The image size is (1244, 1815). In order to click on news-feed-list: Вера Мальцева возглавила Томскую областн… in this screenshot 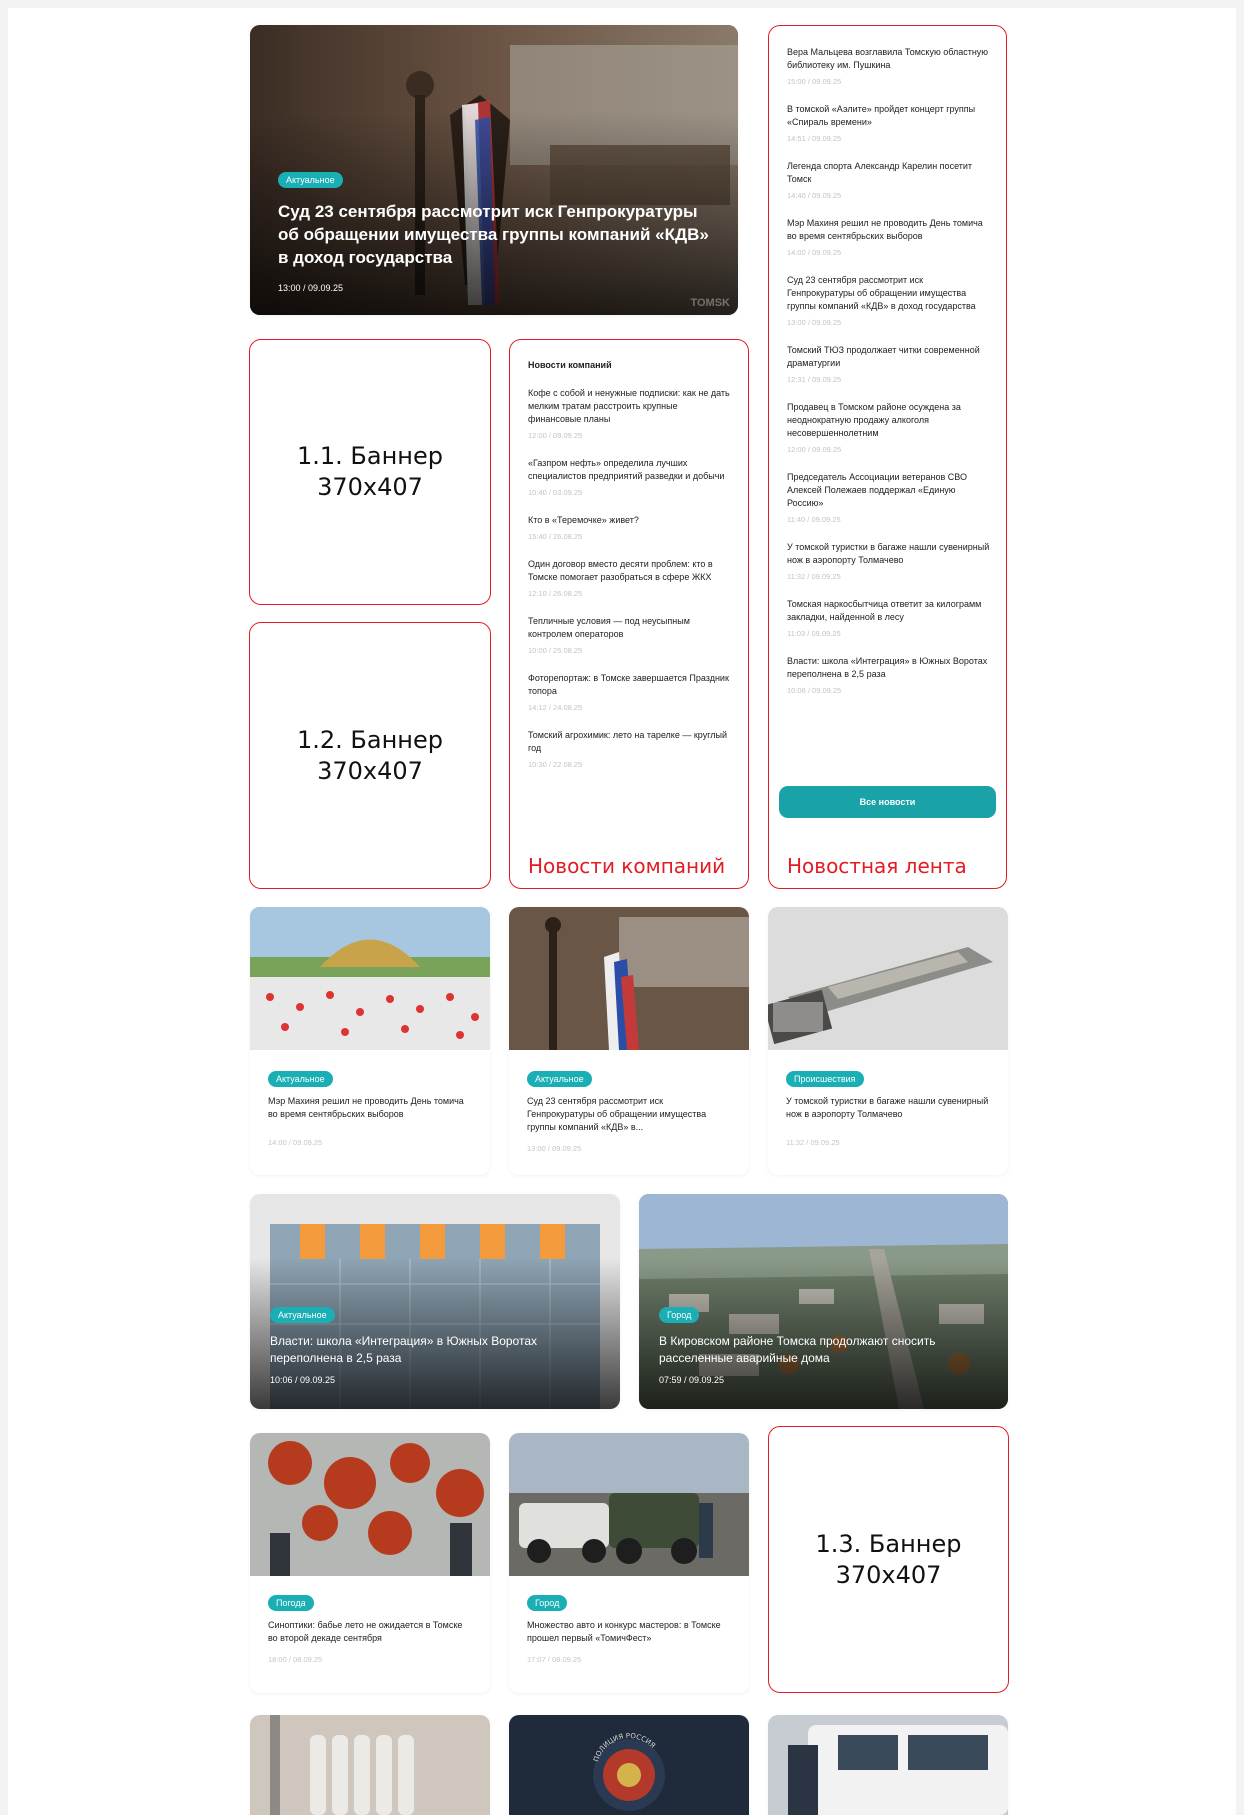, I will do `click(889, 379)`.